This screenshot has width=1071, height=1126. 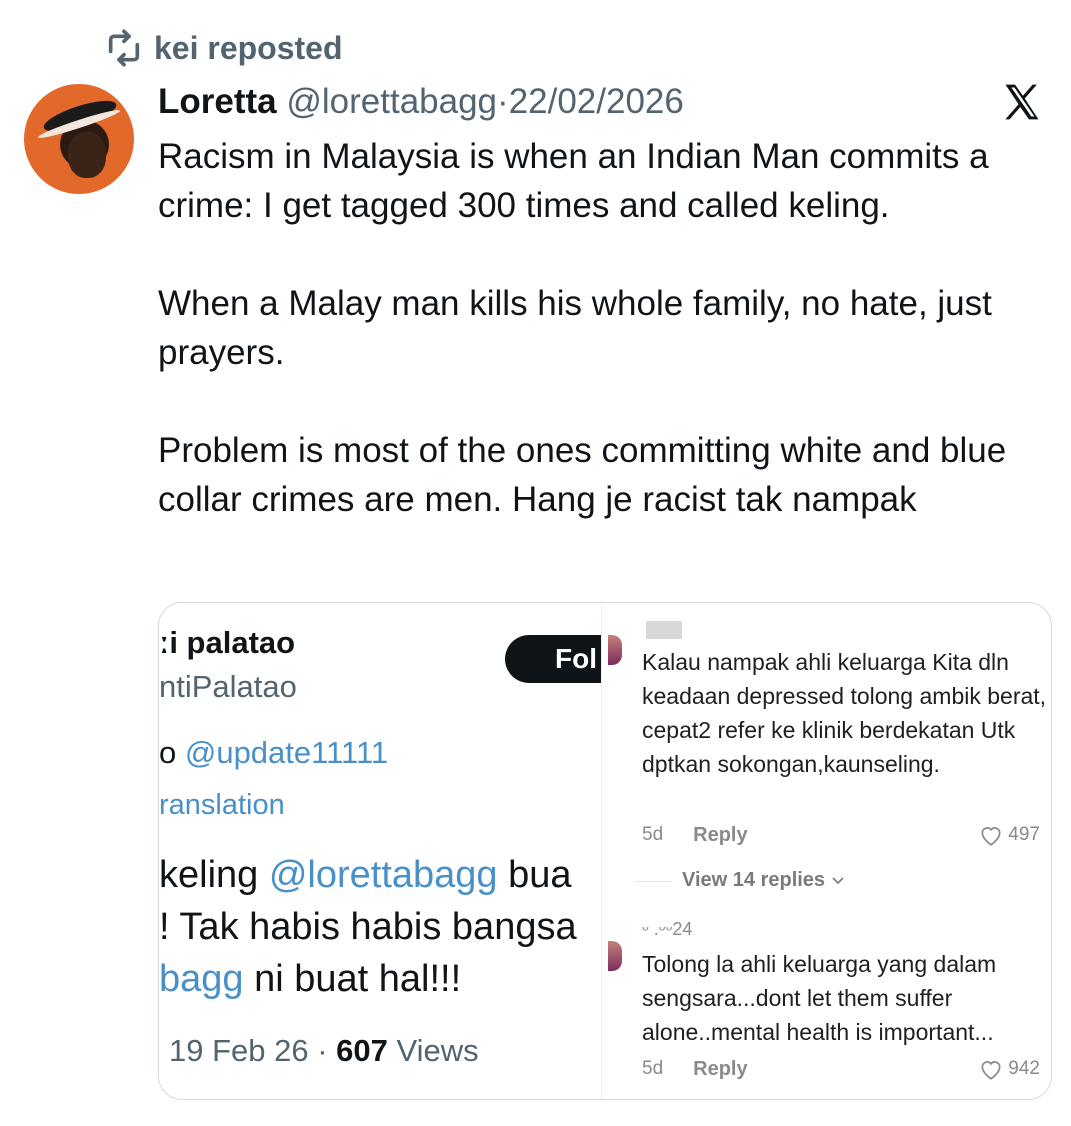 What do you see at coordinates (433, 1050) in the screenshot?
I see `views-label: Views` at bounding box center [433, 1050].